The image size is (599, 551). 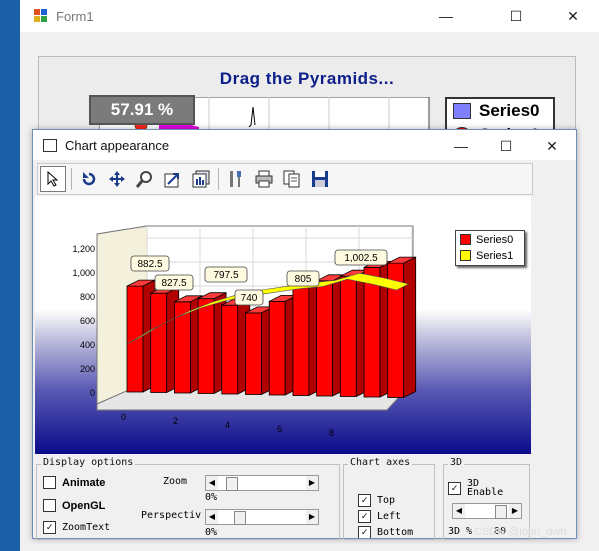 I want to click on annotation-label: 827.5, so click(x=173, y=283).